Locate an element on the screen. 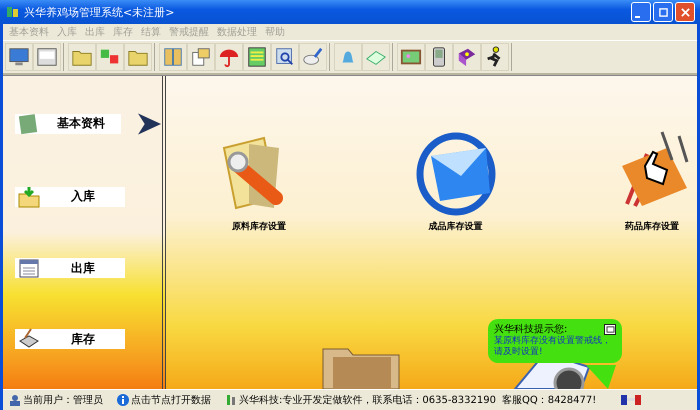 This screenshot has height=410, width=700. user-icon is located at coordinates (15, 400).